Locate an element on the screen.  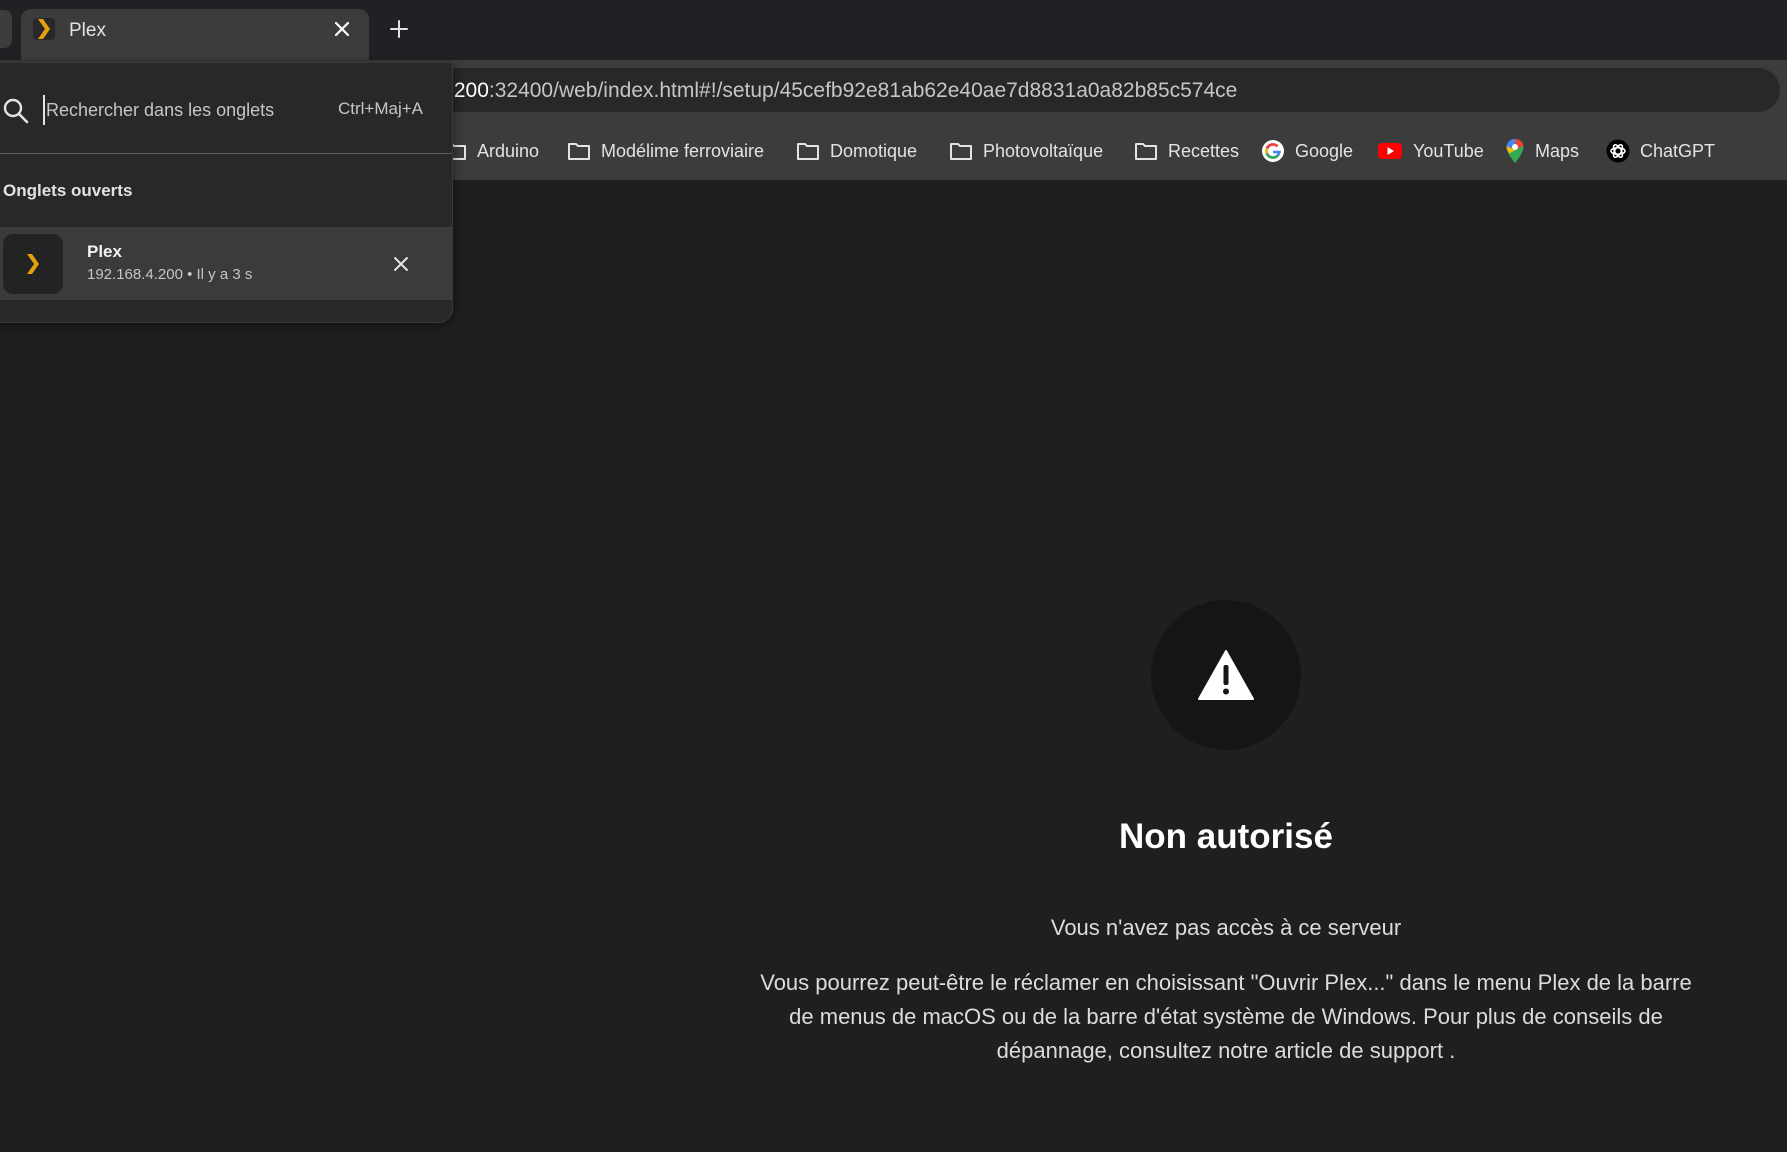
youtube-icon is located at coordinates (1390, 151).